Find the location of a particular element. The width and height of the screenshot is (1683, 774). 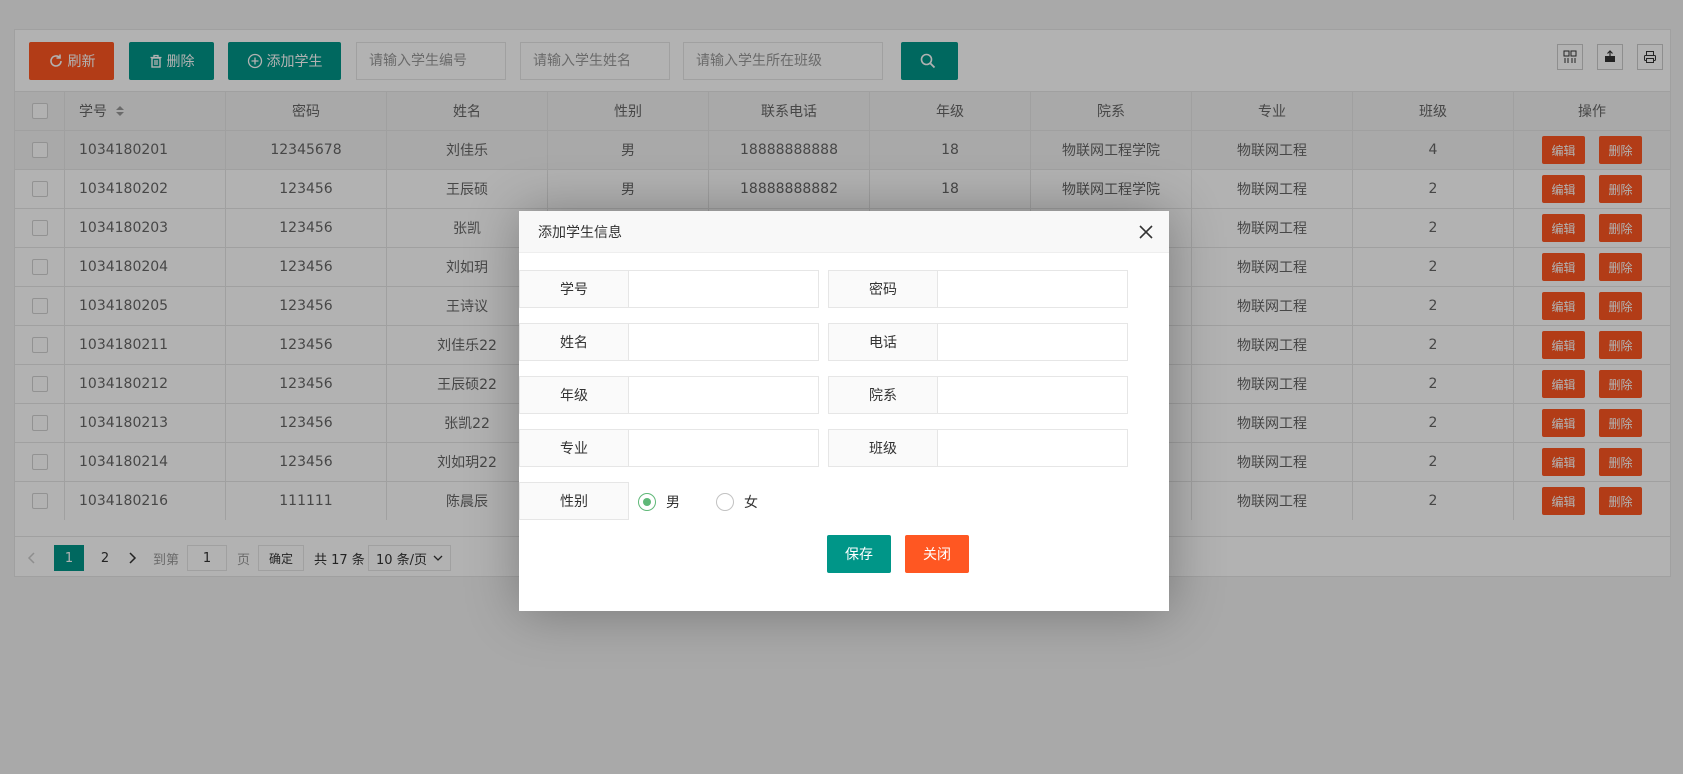

form-row-sex: 性别 男 女 is located at coordinates (819, 501).